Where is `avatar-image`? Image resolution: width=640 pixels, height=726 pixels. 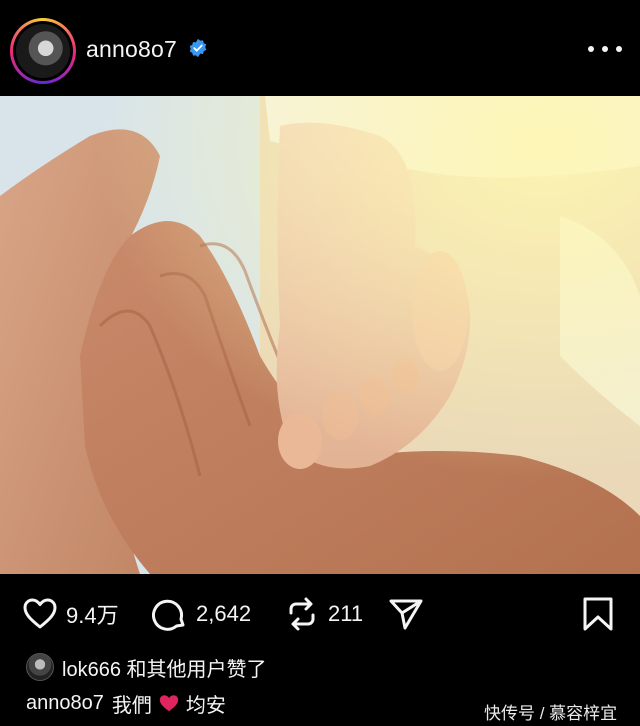
avatar-image is located at coordinates (43, 51).